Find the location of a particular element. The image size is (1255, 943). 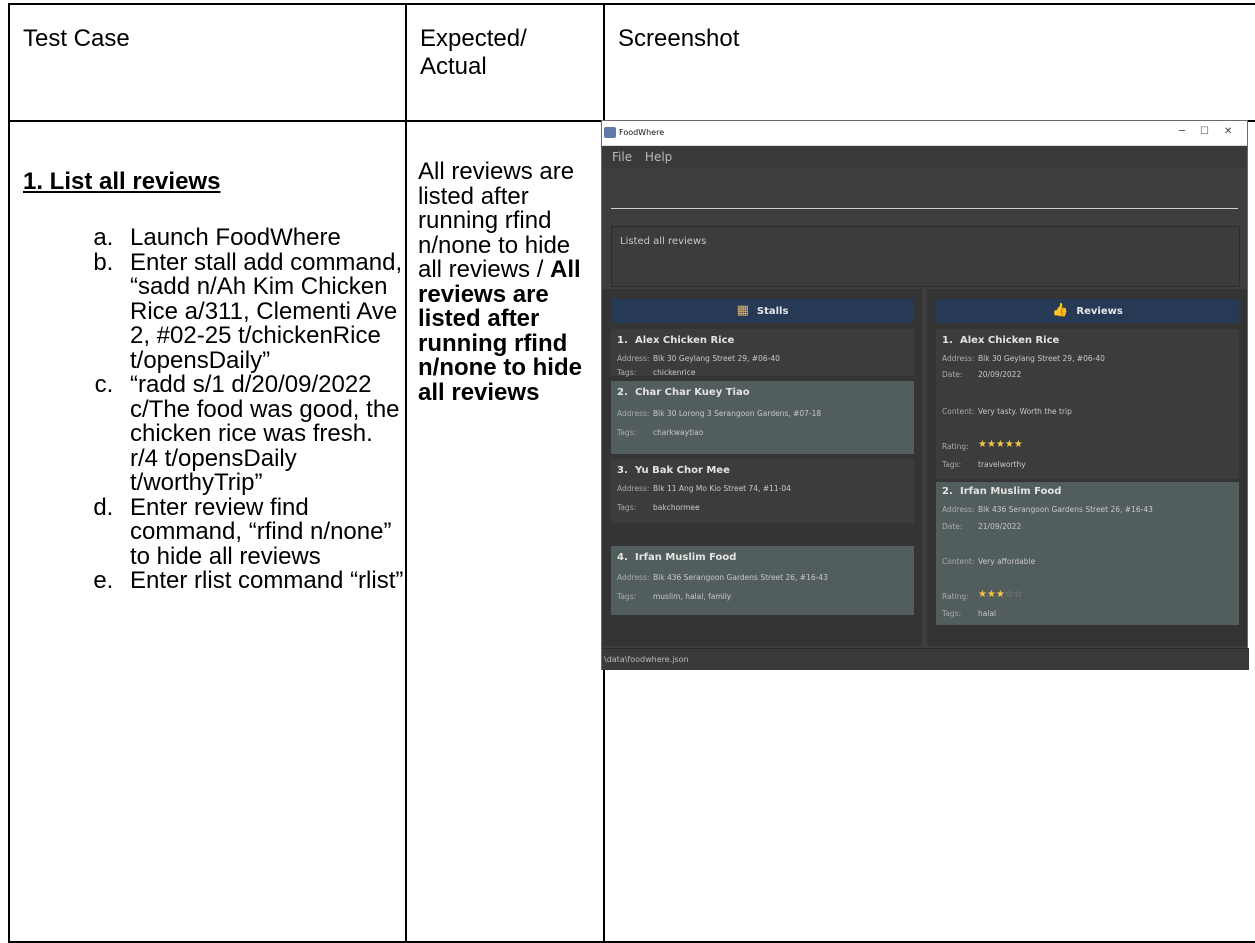

stalls-header: ▦ Stalls is located at coordinates (762, 311).